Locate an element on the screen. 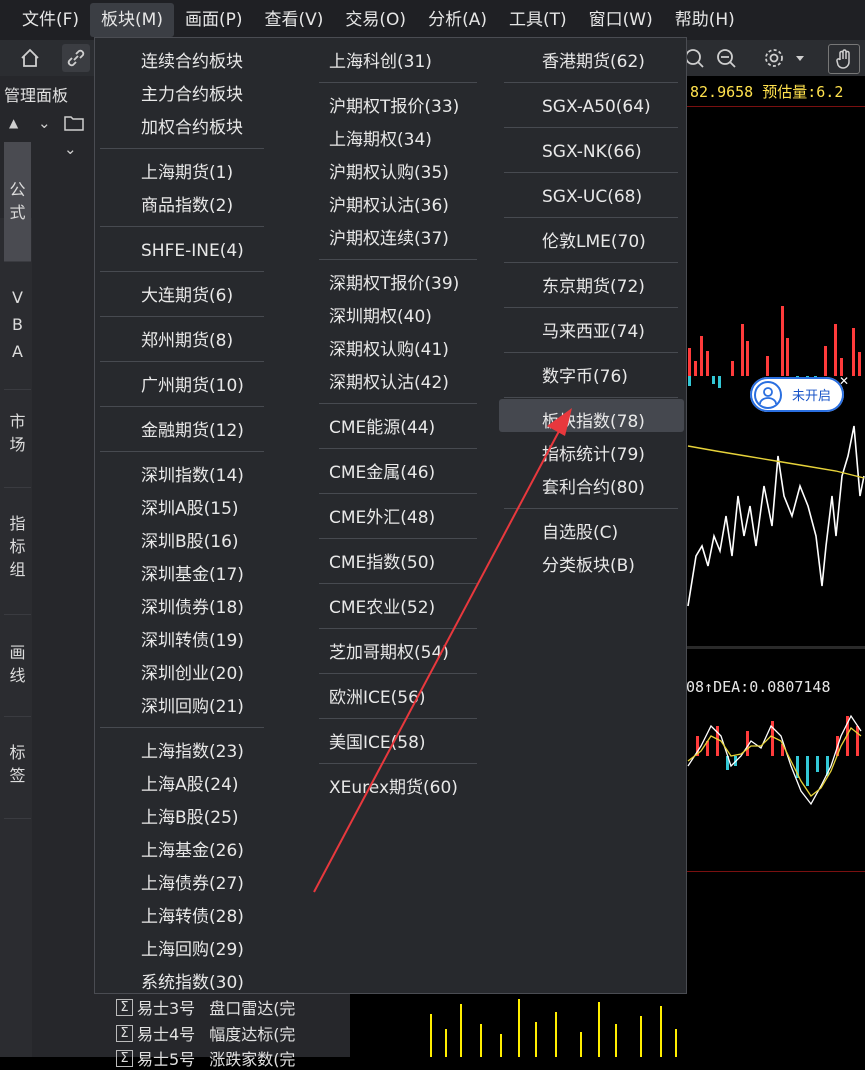 Image resolution: width=865 pixels, height=1070 pixels. tab-indicator-group: 指标组 is located at coordinates (17, 552).